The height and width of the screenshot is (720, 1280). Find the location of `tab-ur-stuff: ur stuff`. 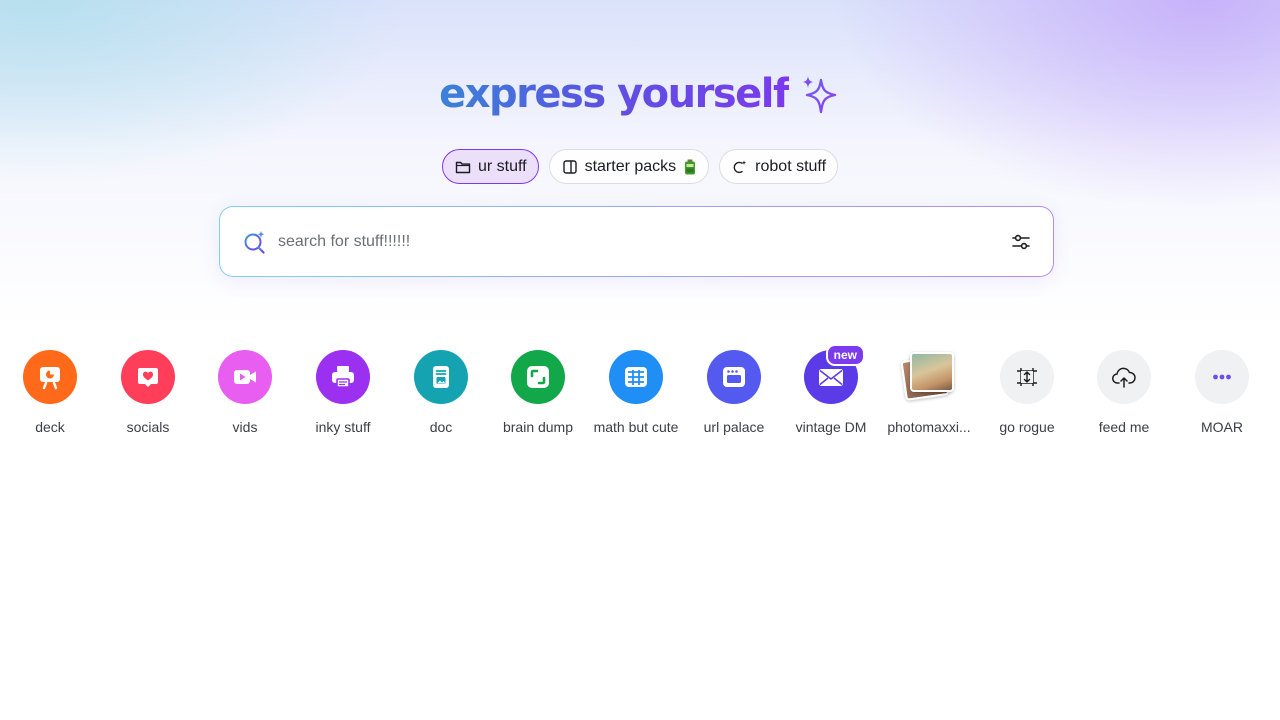

tab-ur-stuff: ur stuff is located at coordinates (490, 166).